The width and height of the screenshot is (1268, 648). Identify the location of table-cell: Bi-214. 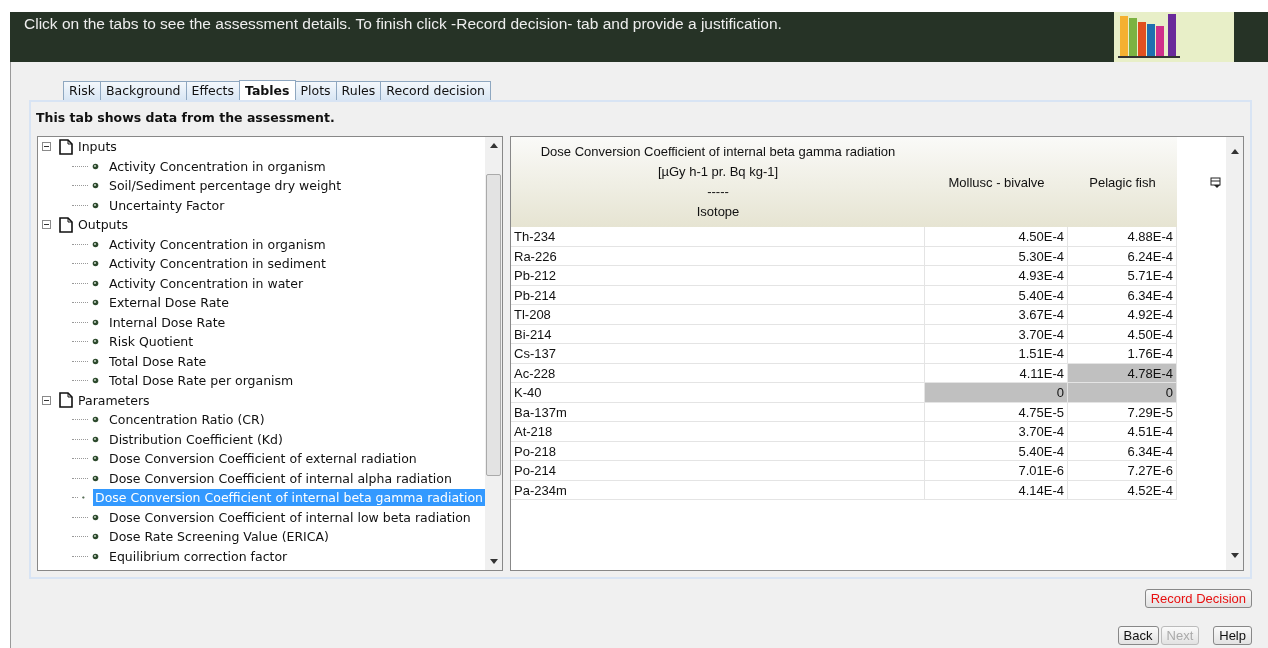
(718, 333).